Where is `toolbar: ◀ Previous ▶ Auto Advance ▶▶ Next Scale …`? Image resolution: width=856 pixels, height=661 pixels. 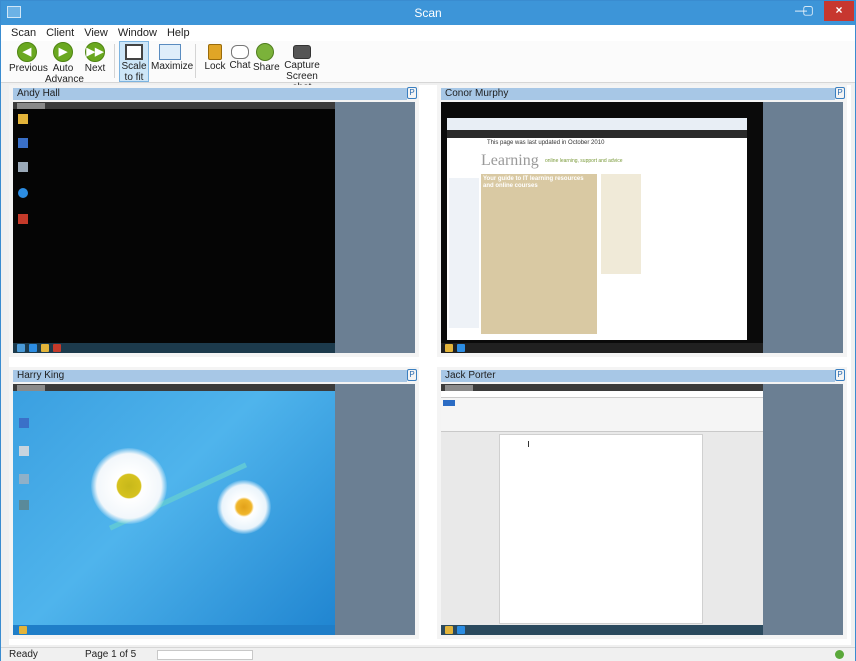 toolbar: ◀ Previous ▶ Auto Advance ▶▶ Next Scale … is located at coordinates (428, 67).